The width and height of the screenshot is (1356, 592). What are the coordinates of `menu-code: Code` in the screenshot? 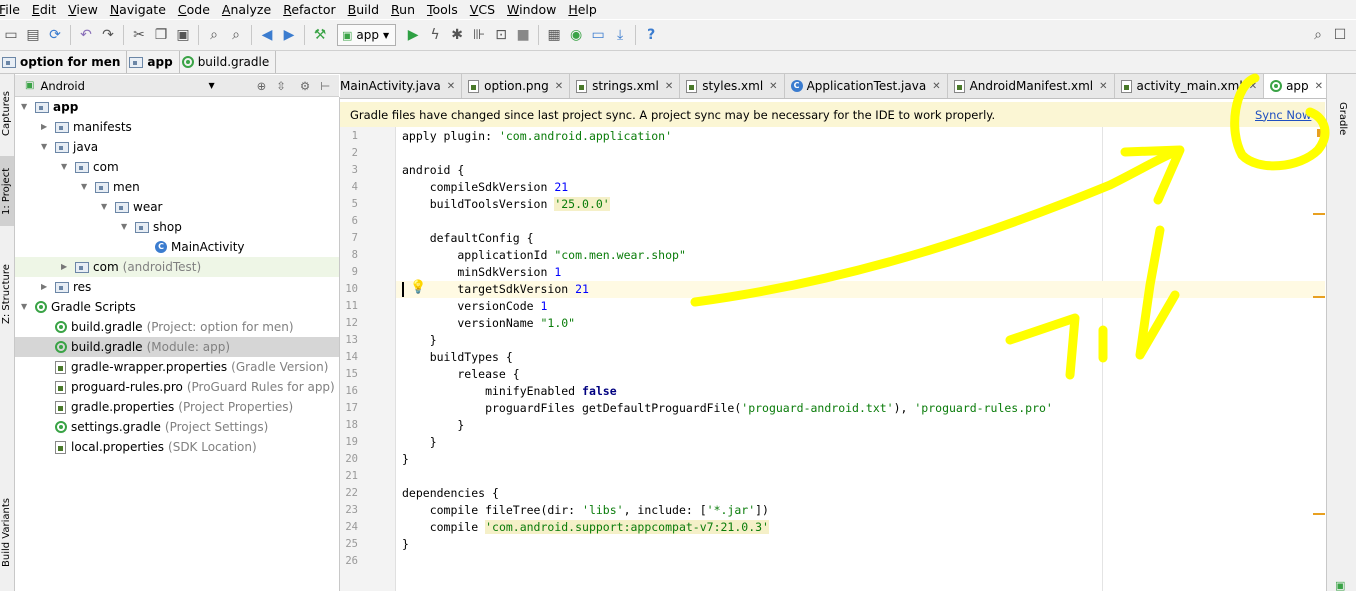 It's located at (197, 9).